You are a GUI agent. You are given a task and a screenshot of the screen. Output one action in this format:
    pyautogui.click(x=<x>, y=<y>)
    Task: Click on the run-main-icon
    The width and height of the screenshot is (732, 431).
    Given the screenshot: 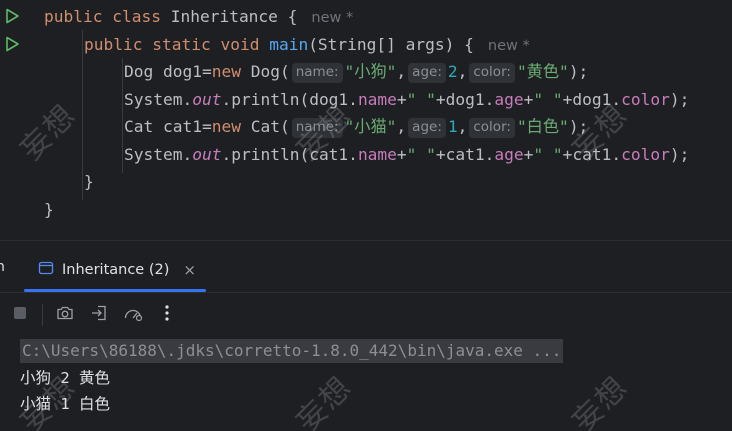 What is the action you would take?
    pyautogui.click(x=12, y=44)
    